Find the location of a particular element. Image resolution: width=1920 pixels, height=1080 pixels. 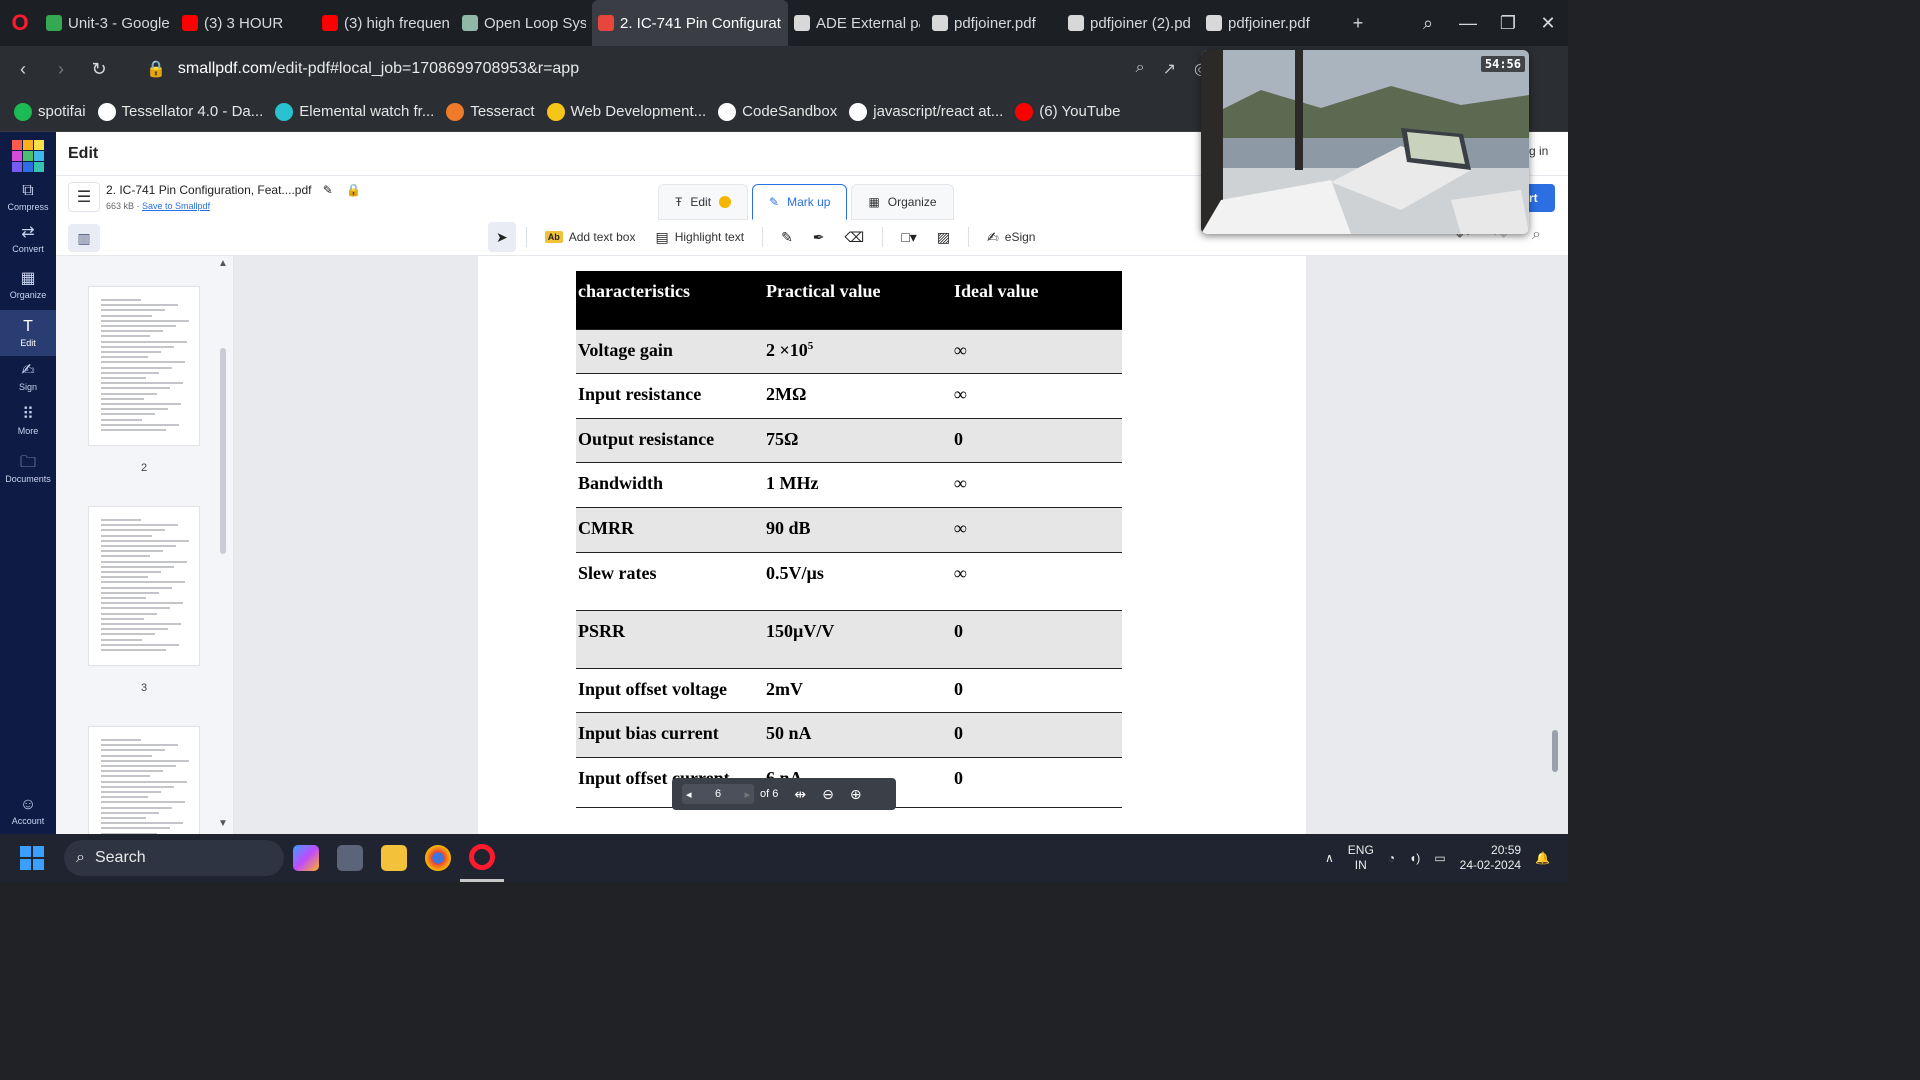

zoom-icon: ⌕ is located at coordinates (1140, 69).